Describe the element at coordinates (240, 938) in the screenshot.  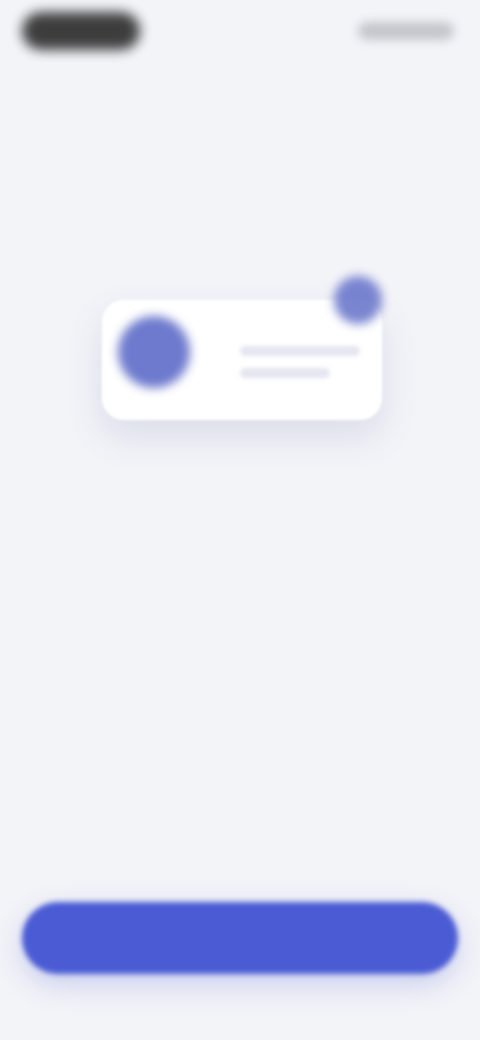
I see `continue-button` at that location.